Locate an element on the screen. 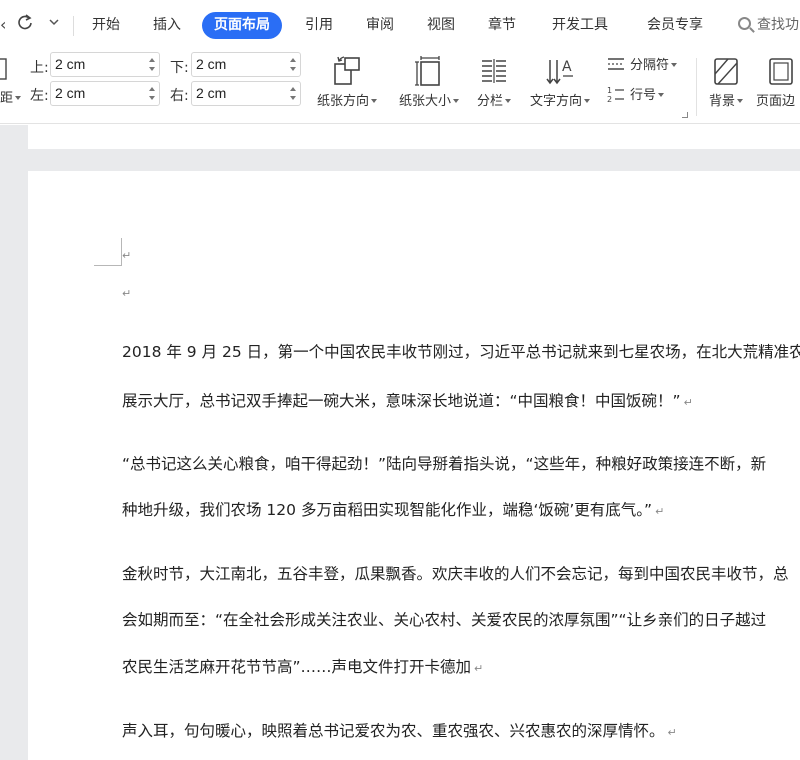  tab-chapter: 章节 is located at coordinates (502, 25).